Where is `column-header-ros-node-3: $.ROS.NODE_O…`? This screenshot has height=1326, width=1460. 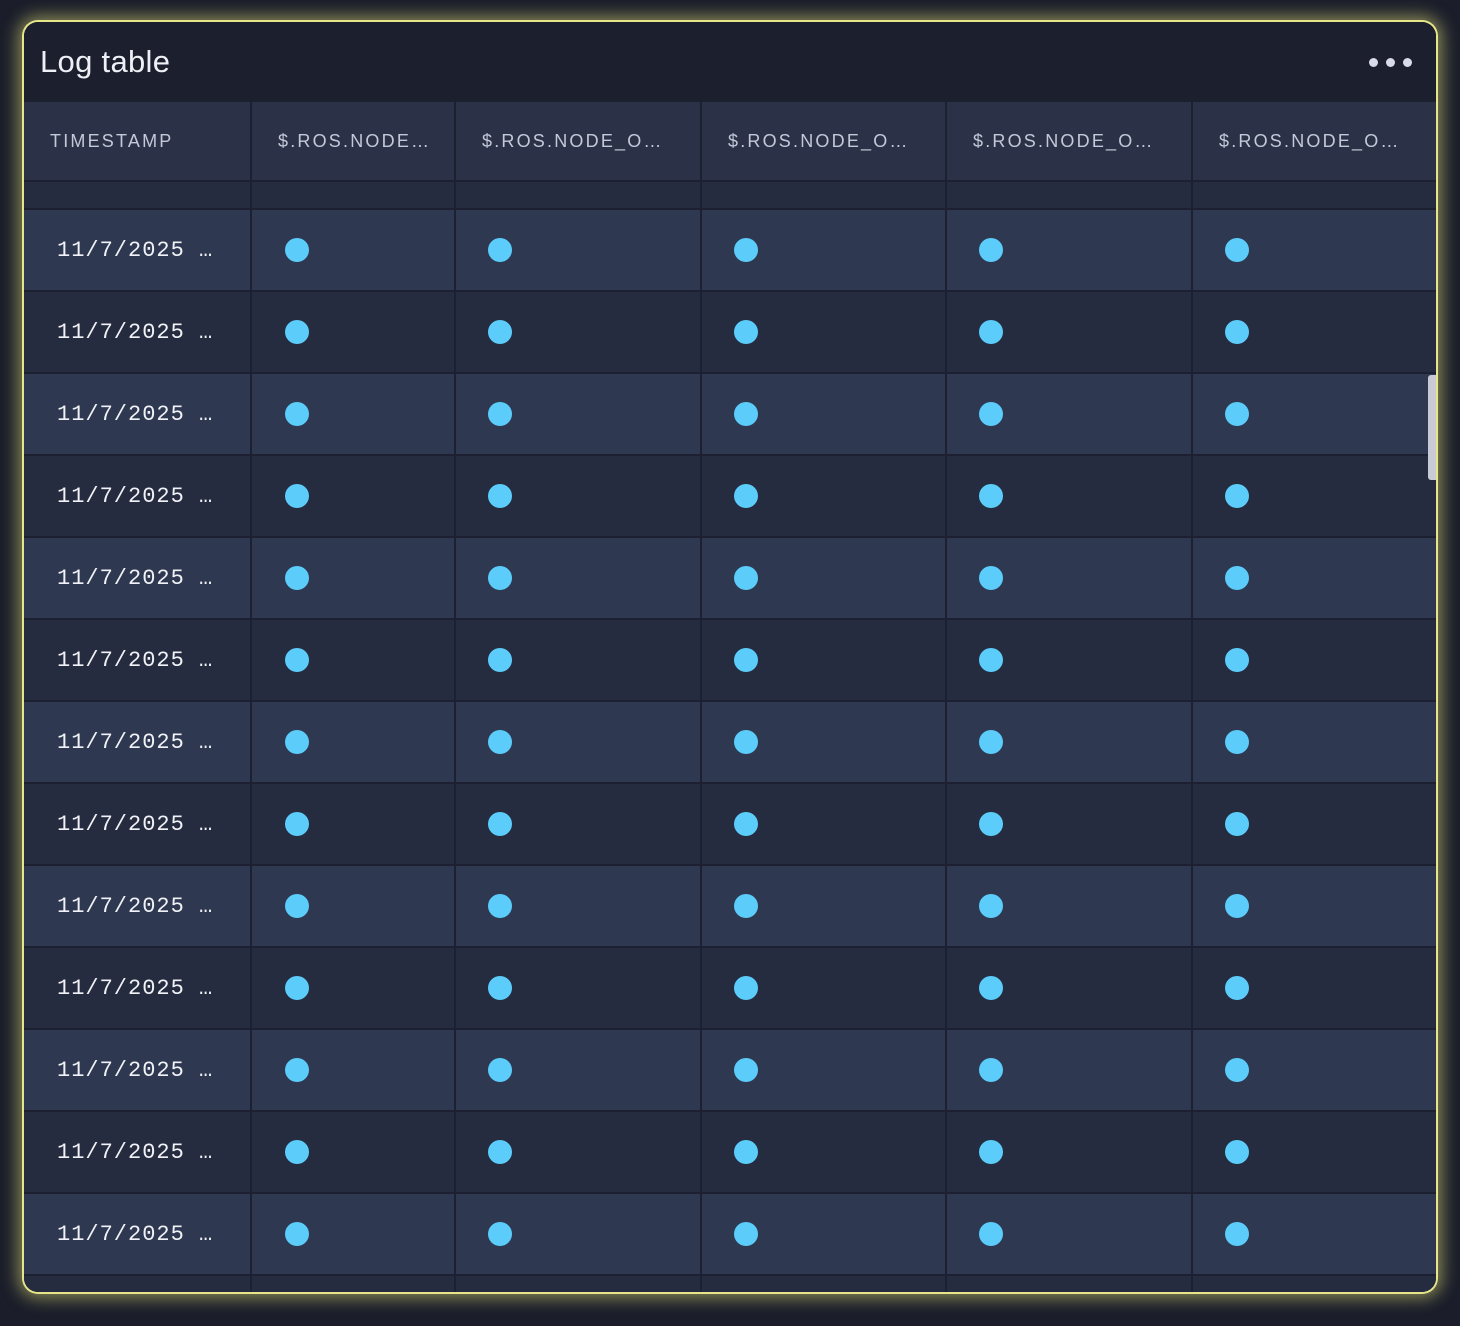 column-header-ros-node-3: $.ROS.NODE_O… is located at coordinates (824, 142).